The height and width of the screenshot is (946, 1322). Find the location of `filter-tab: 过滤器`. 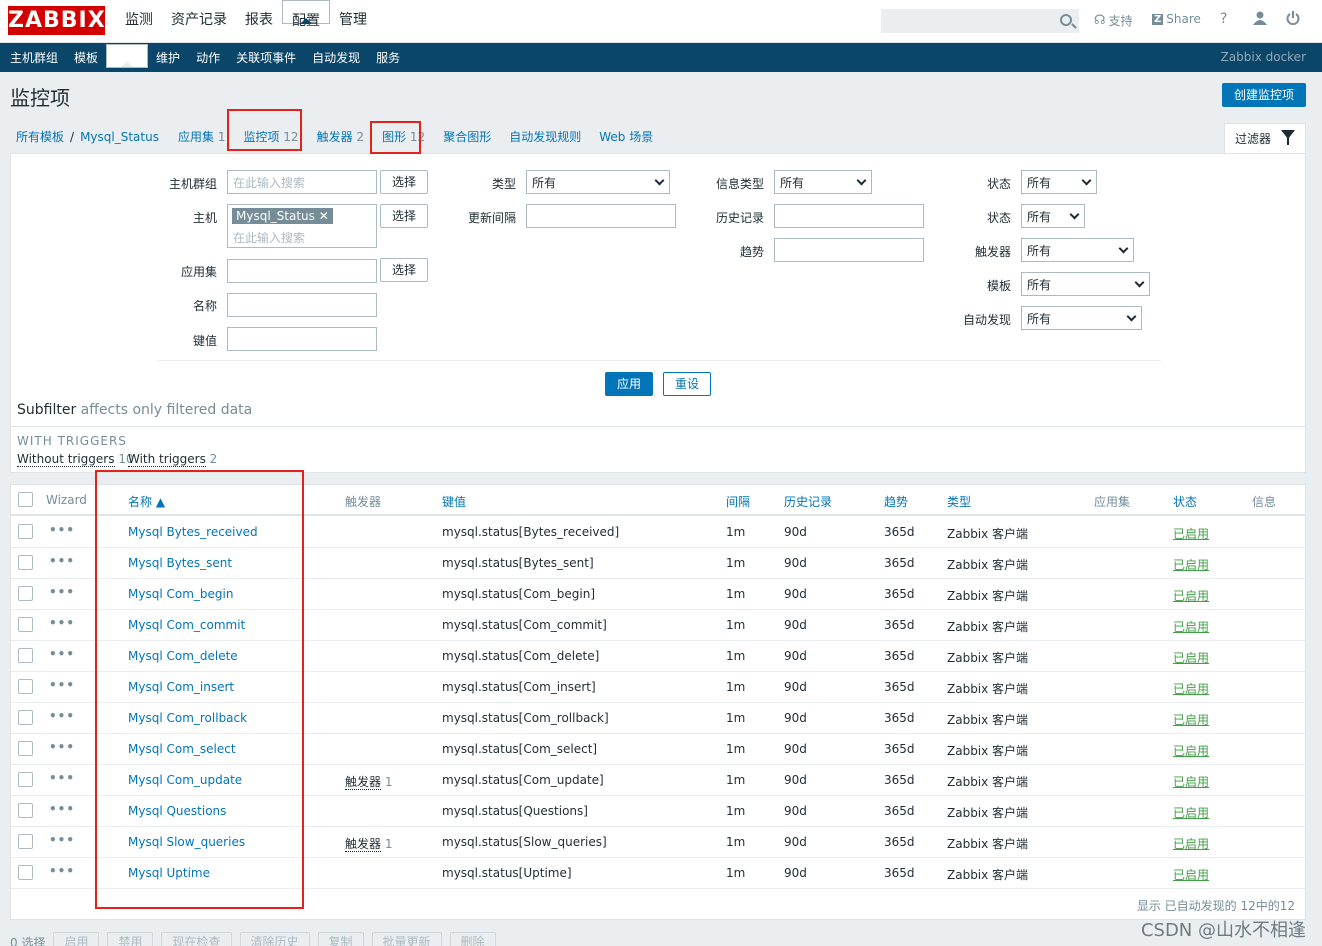

filter-tab: 过滤器 is located at coordinates (1265, 138).